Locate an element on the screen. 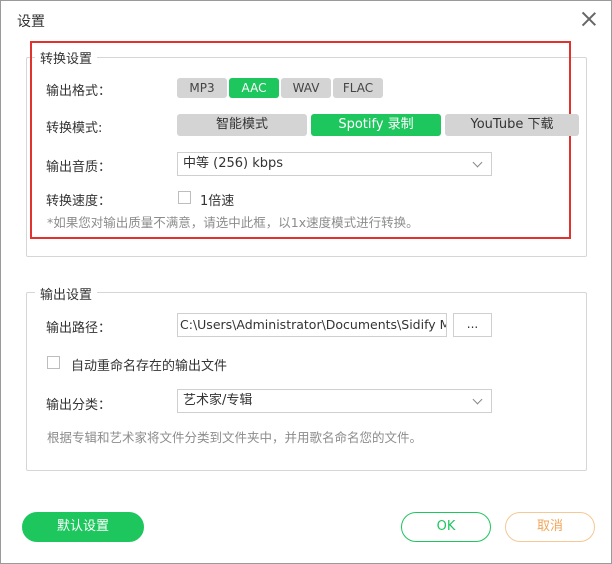  format-flac-button: FLAC is located at coordinates (358, 88).